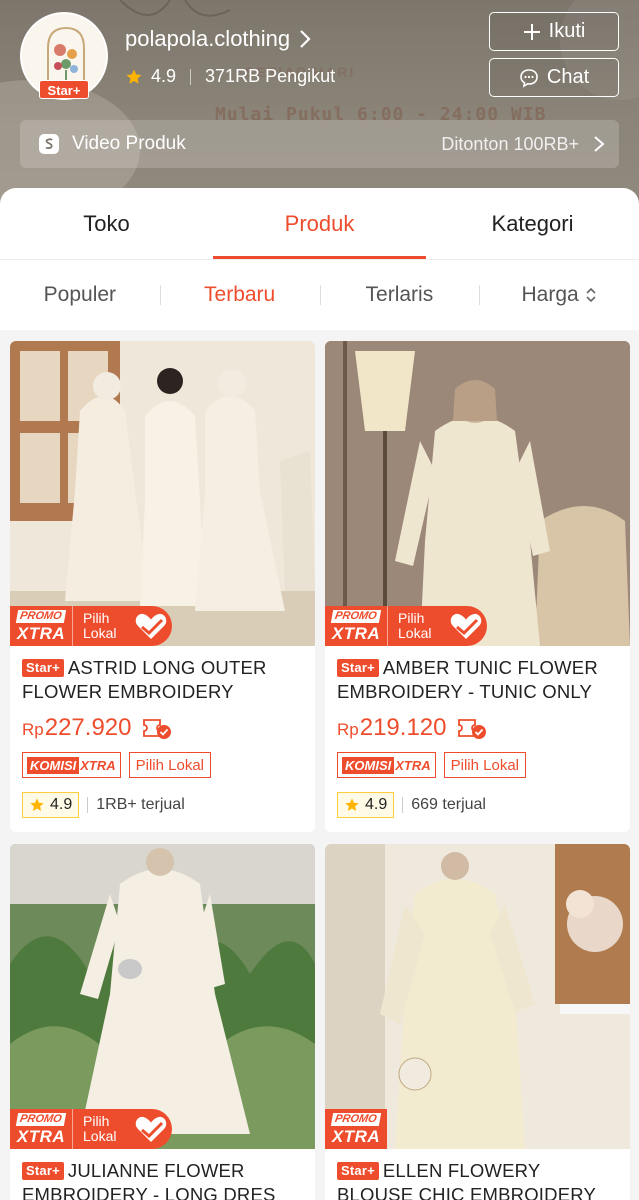 This screenshot has height=1200, width=639. I want to click on sort-populer: Populer, so click(80, 295).